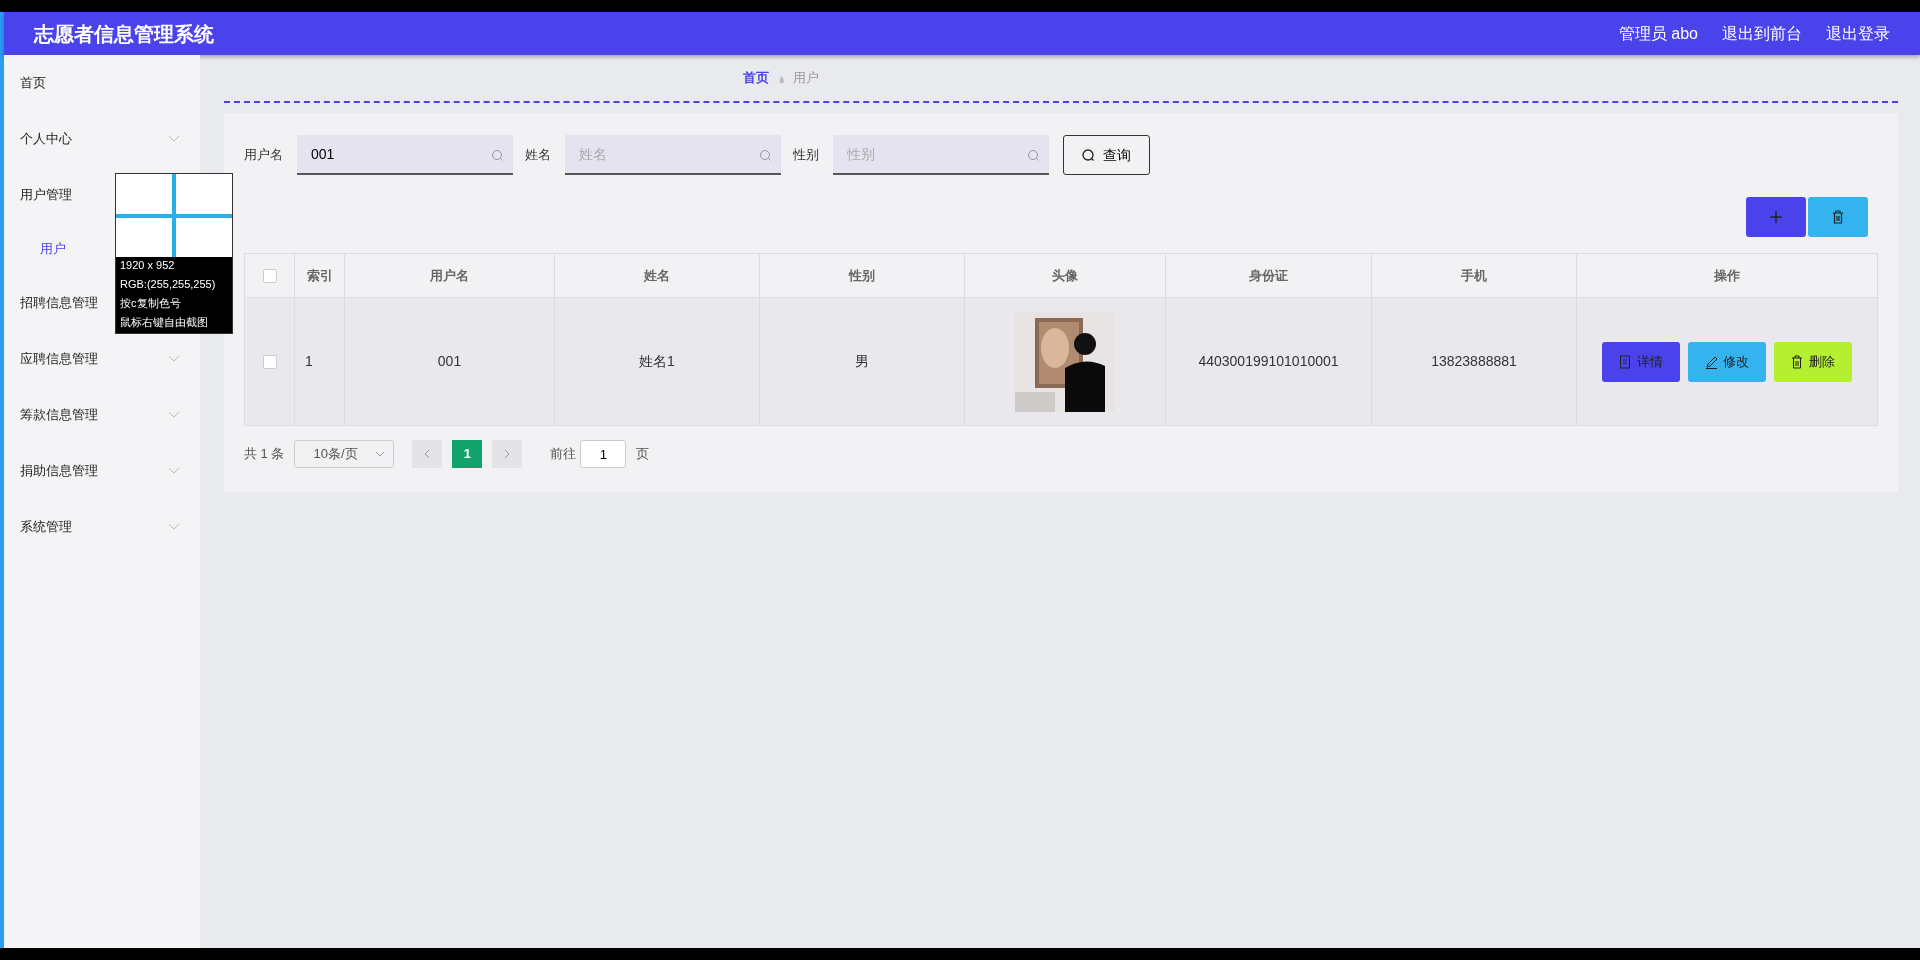  I want to click on table-cell: 001, so click(449, 361).